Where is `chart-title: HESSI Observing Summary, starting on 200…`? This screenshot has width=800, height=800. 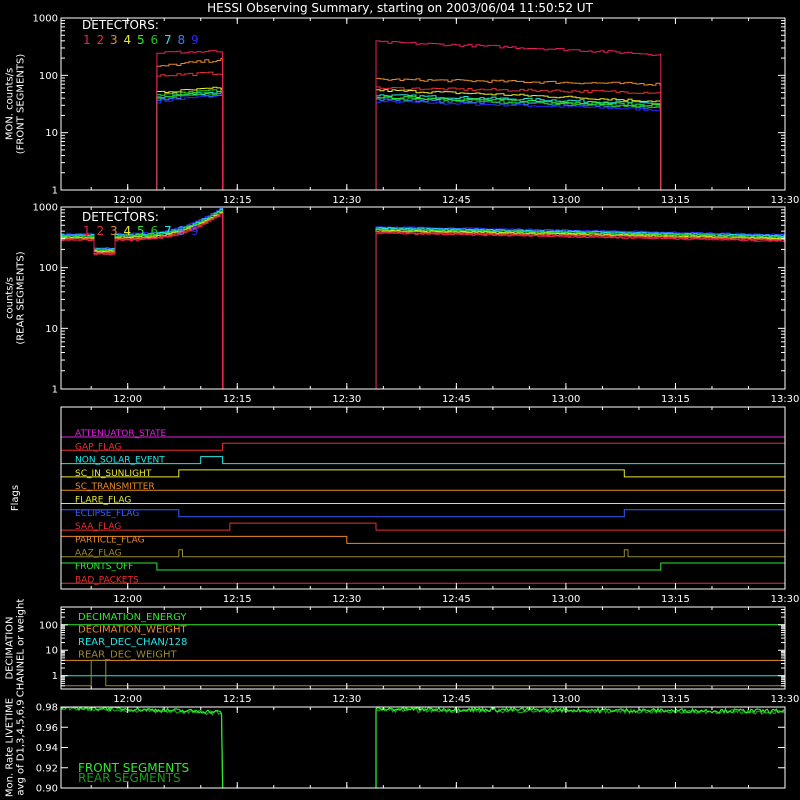
chart-title: HESSI Observing Summary, starting on 200… is located at coordinates (400, 8).